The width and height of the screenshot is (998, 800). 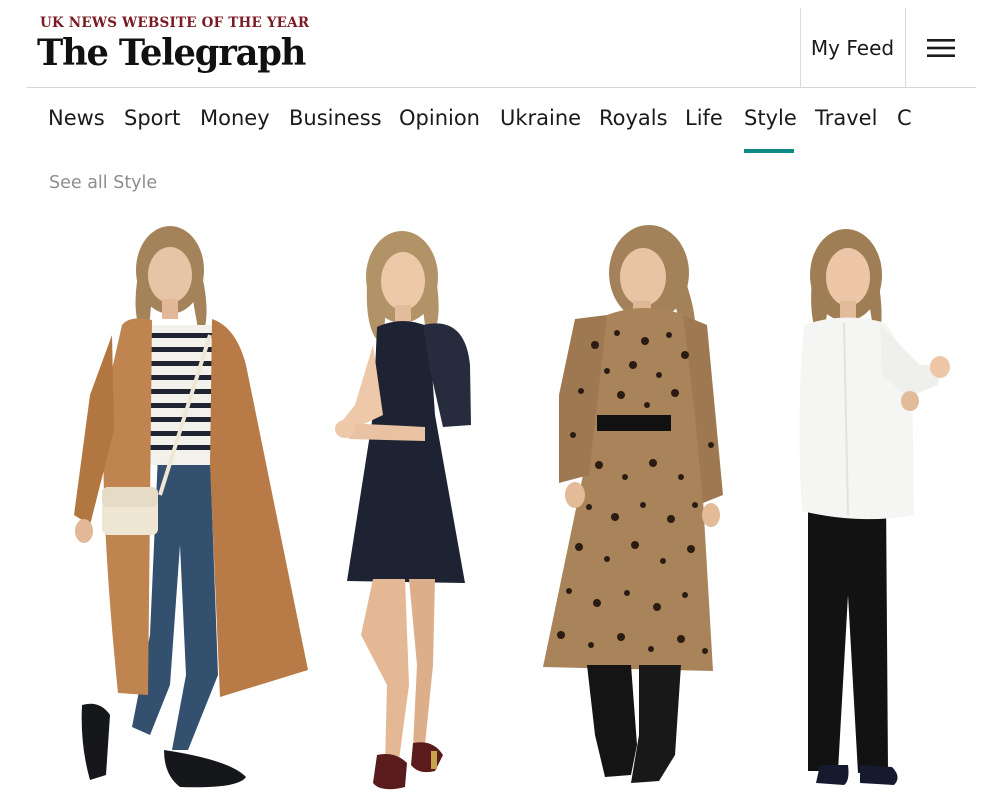 I want to click on my-feed-button: My Feed, so click(x=852, y=48).